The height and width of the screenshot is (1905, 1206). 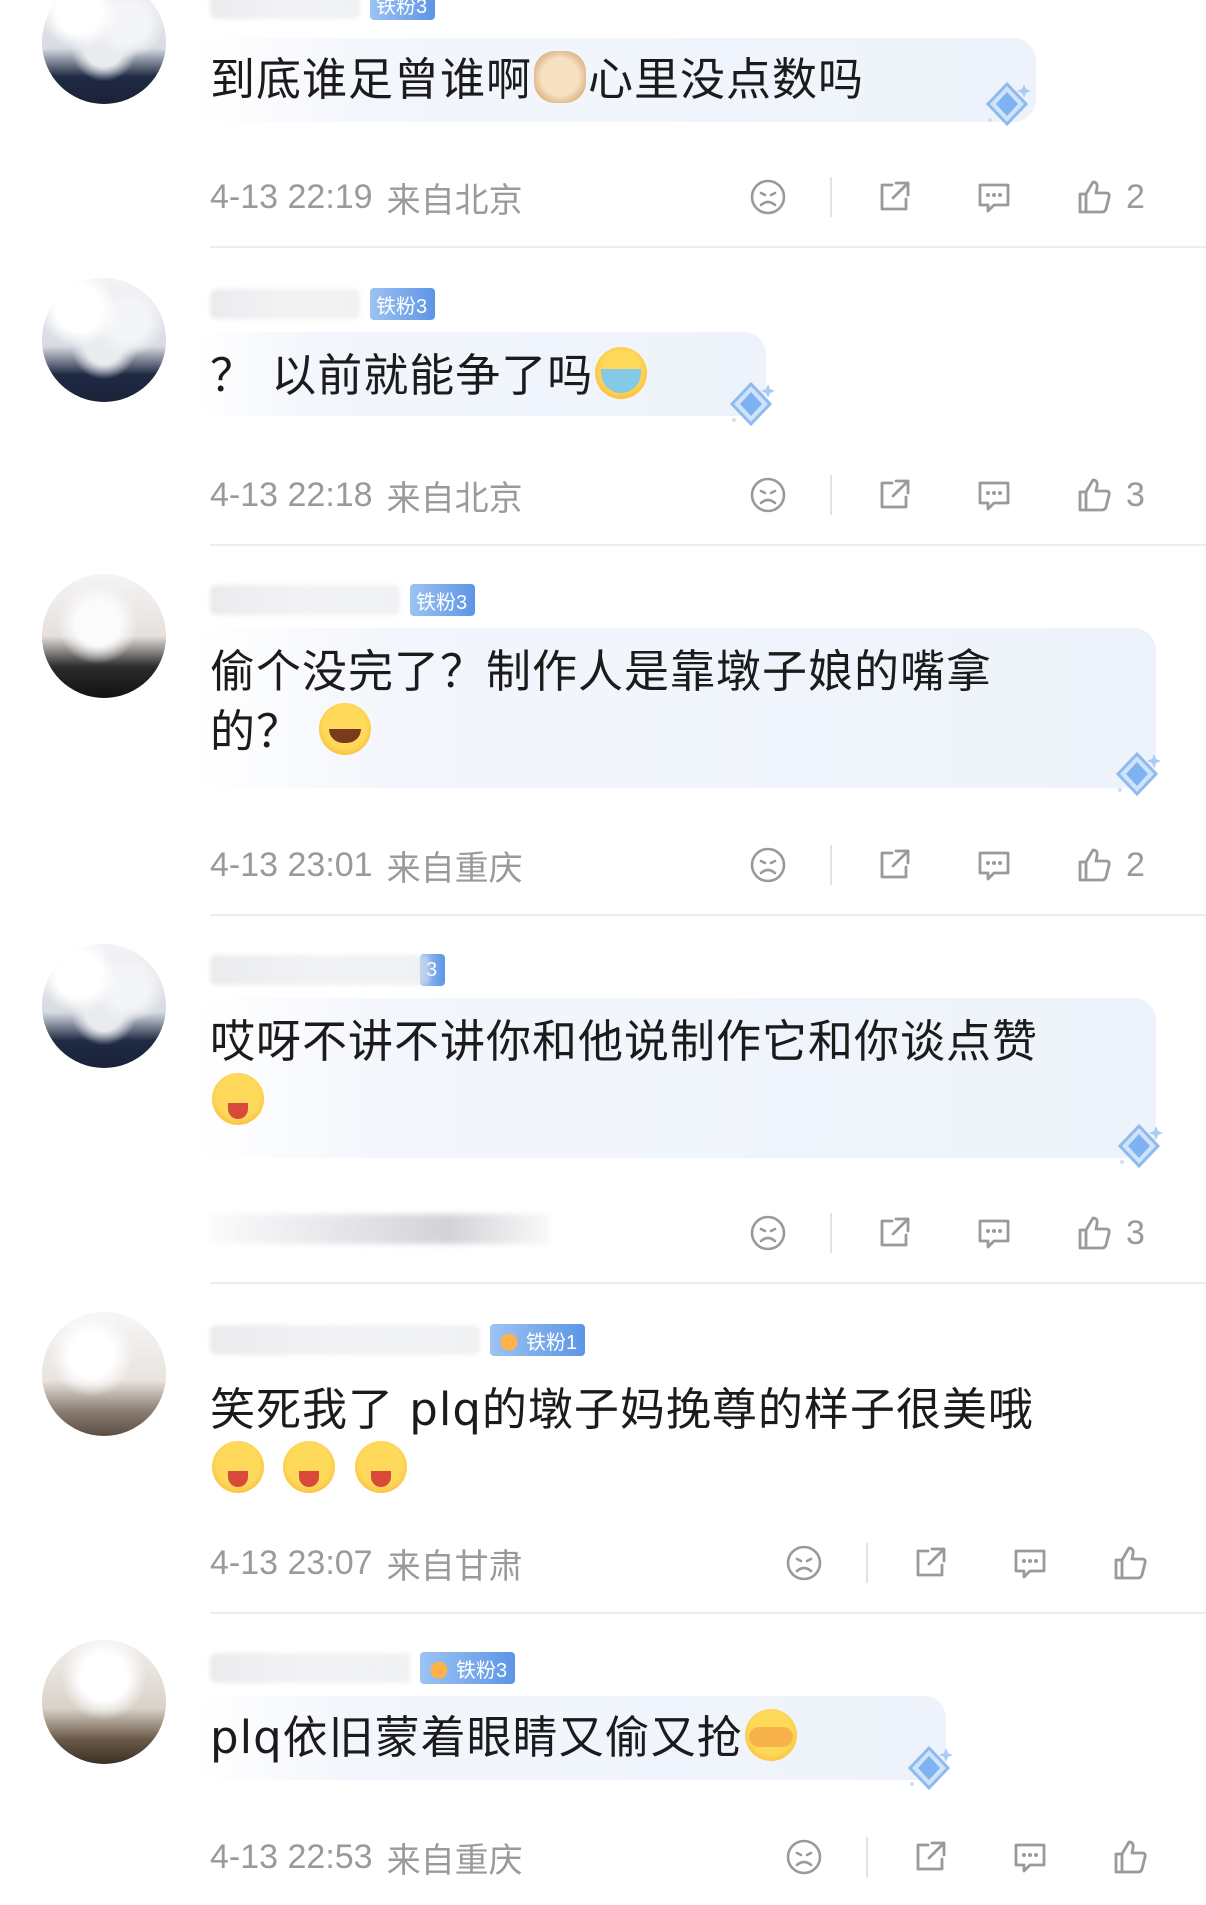 What do you see at coordinates (621, 373) in the screenshot?
I see `crying-emoji` at bounding box center [621, 373].